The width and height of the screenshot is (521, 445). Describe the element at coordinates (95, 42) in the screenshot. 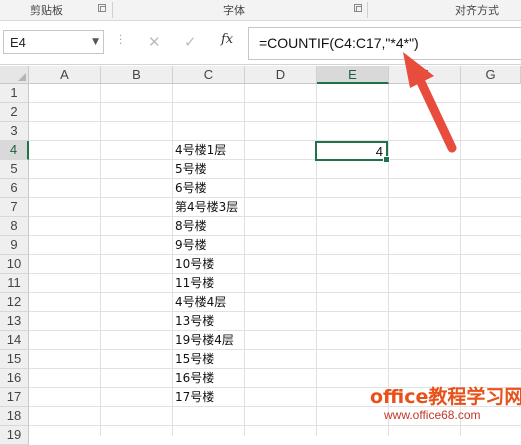

I see `chevron-down-icon: ▼` at that location.